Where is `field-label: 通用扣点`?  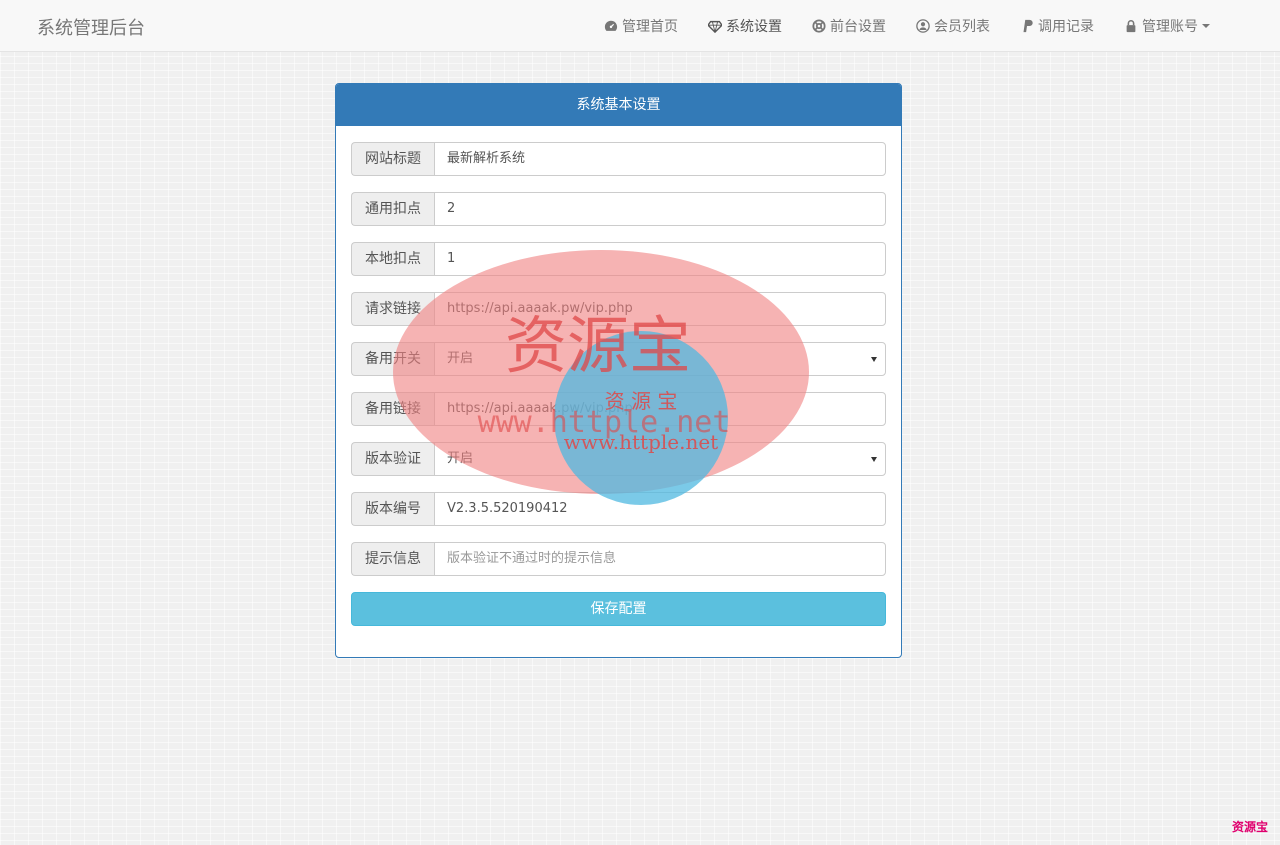
field-label: 通用扣点 is located at coordinates (392, 209).